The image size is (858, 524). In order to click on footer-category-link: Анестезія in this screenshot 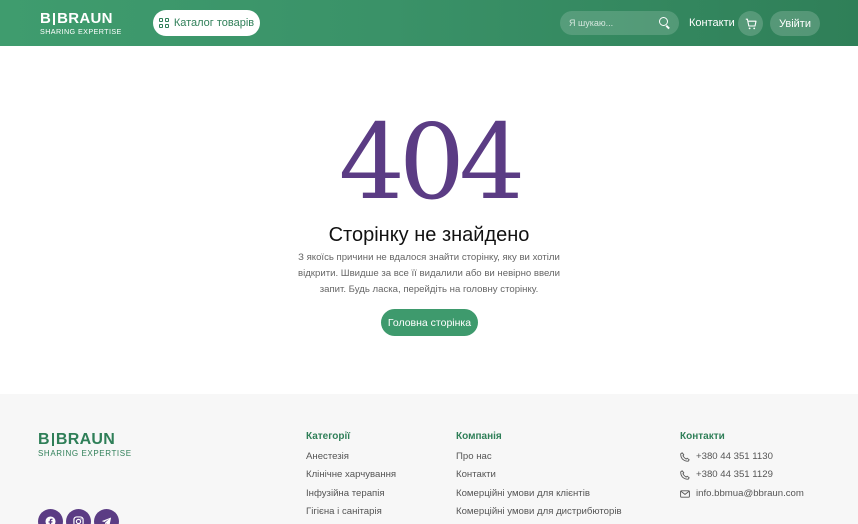, I will do `click(351, 457)`.